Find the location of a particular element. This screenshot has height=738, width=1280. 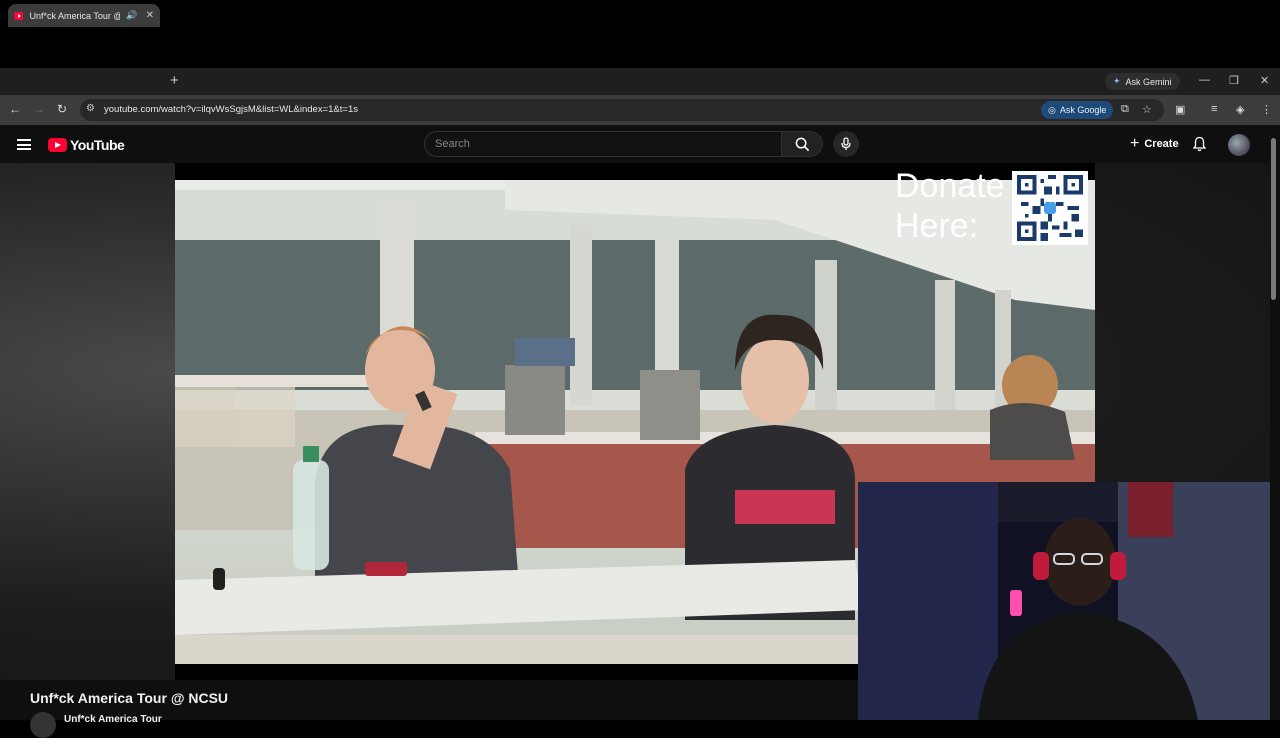

close-tab-icon: ✕ is located at coordinates (150, 15).